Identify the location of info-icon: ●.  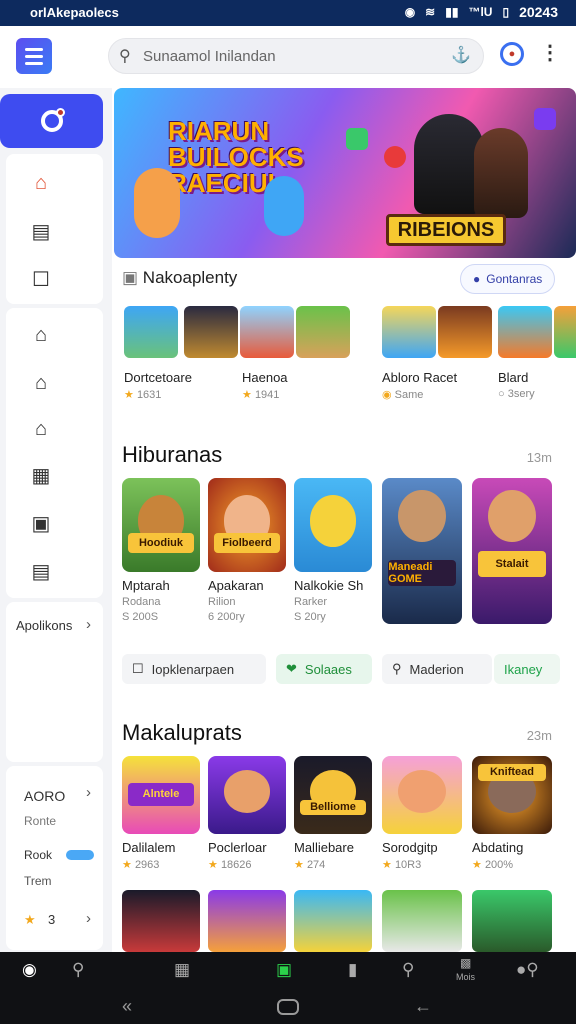
(477, 279).